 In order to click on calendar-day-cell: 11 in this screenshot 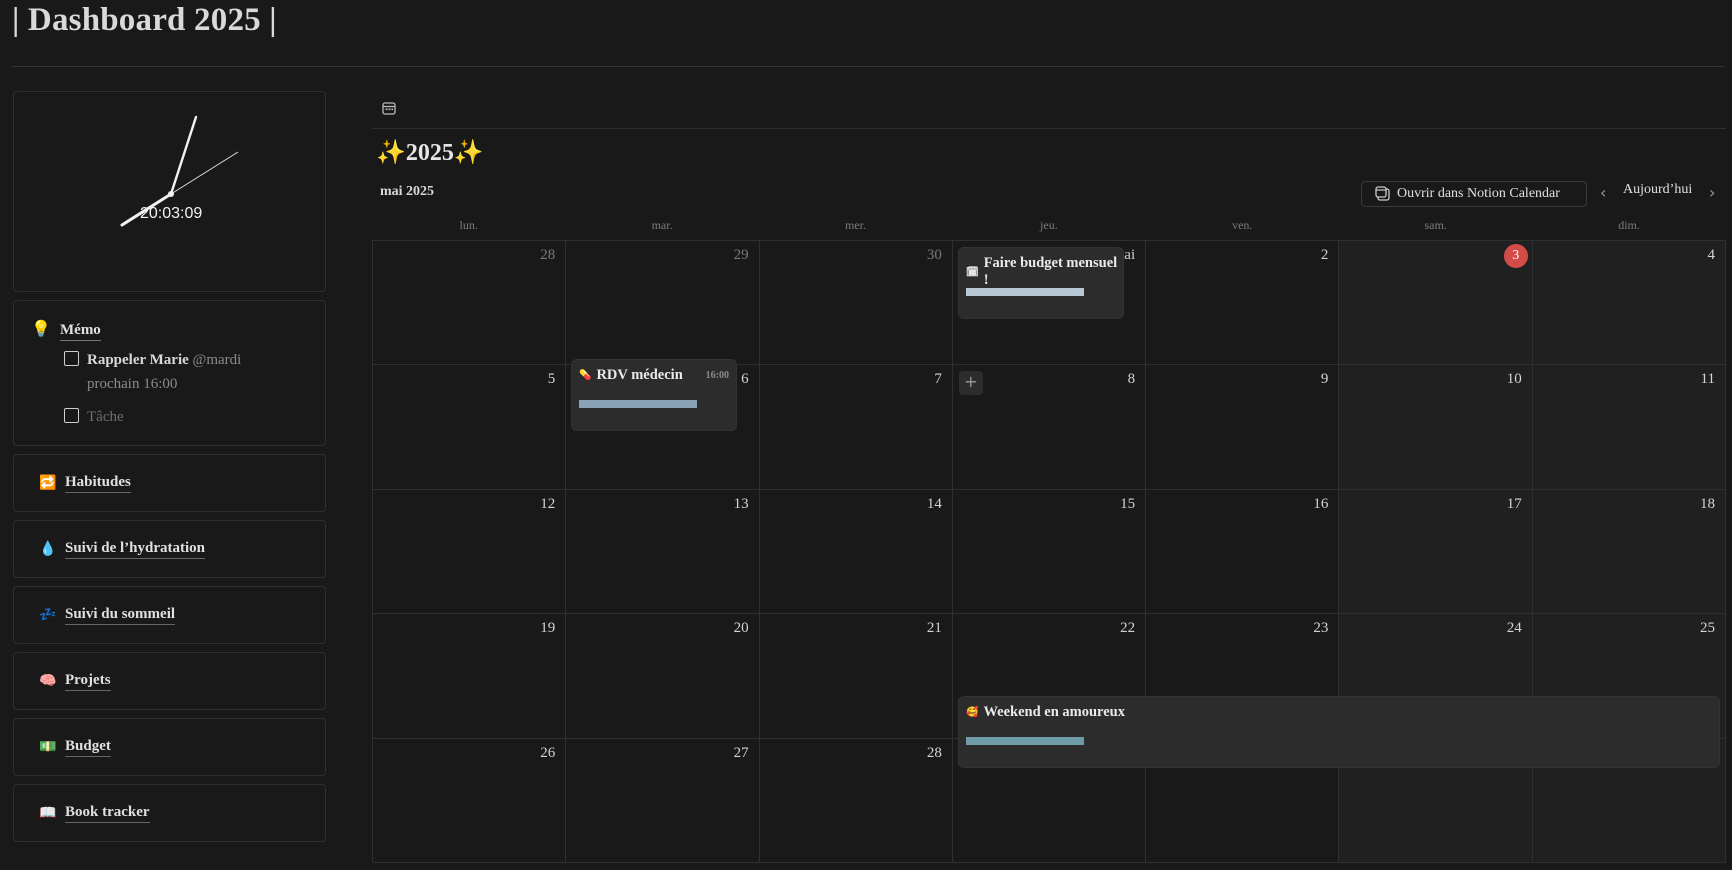, I will do `click(1629, 427)`.